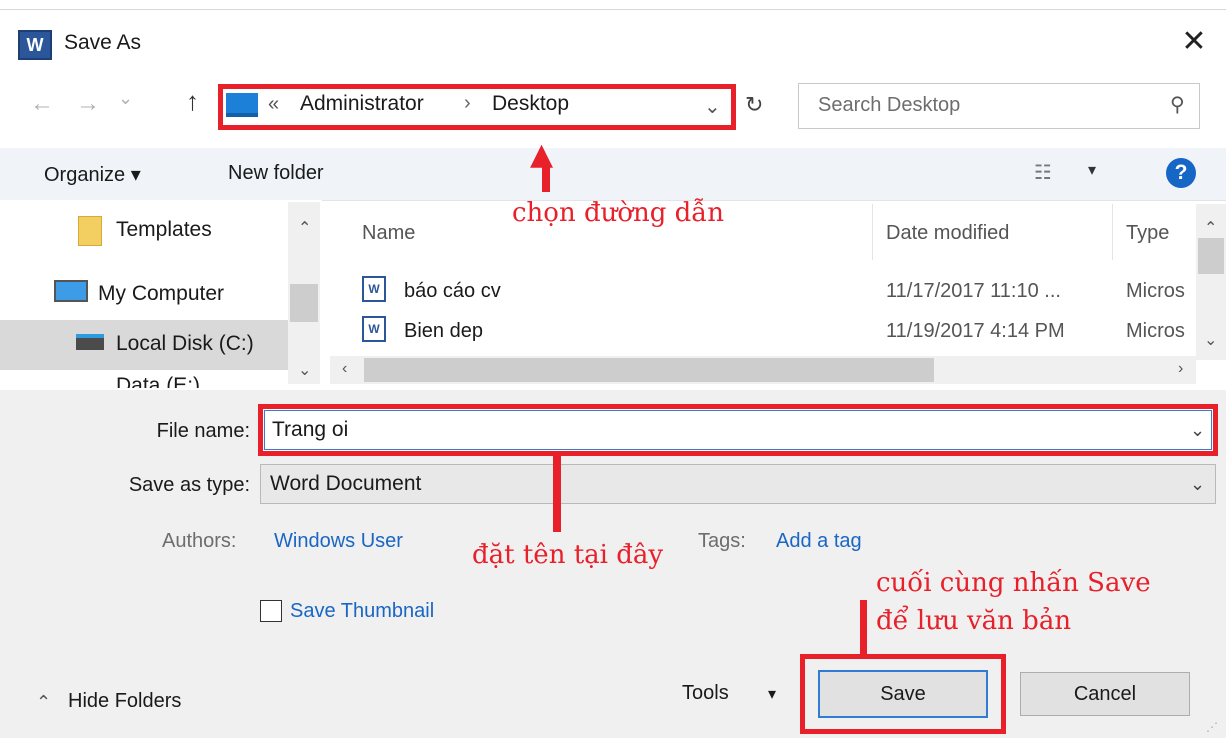  What do you see at coordinates (557, 494) in the screenshot?
I see `annotation-name-line` at bounding box center [557, 494].